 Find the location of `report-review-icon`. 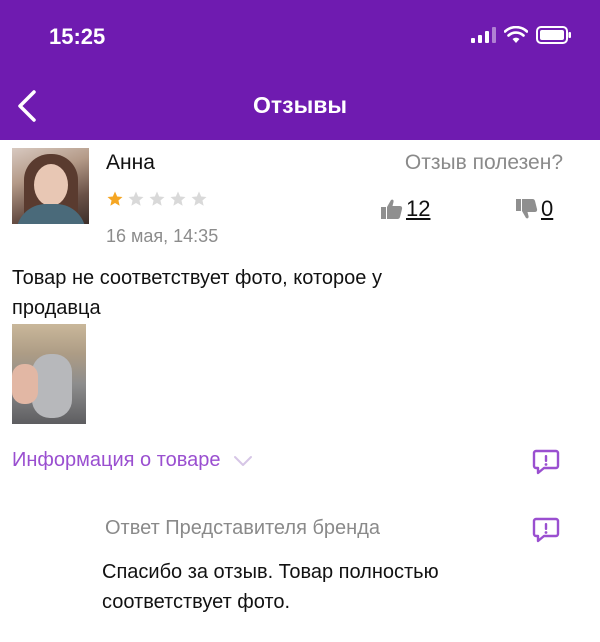

report-review-icon is located at coordinates (546, 461).